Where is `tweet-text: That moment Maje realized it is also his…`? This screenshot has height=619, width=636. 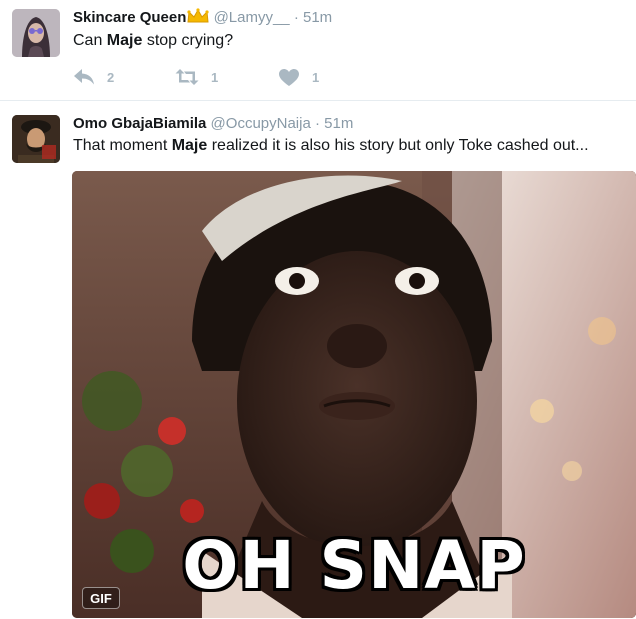 tweet-text: That moment Maje realized it is also his… is located at coordinates (331, 146).